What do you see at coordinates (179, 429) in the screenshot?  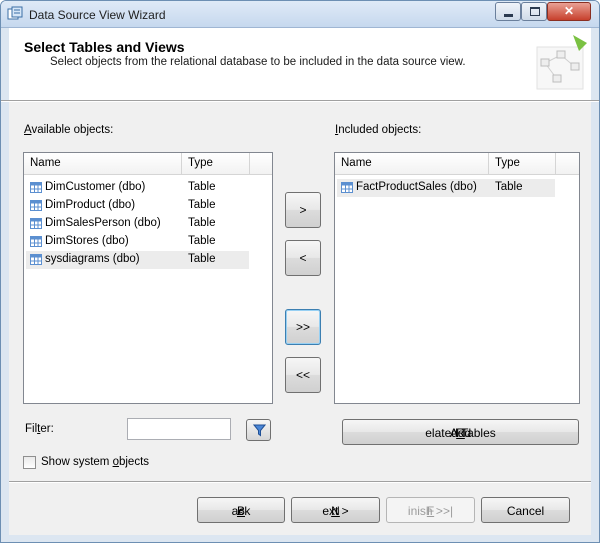 I see `filter-input` at bounding box center [179, 429].